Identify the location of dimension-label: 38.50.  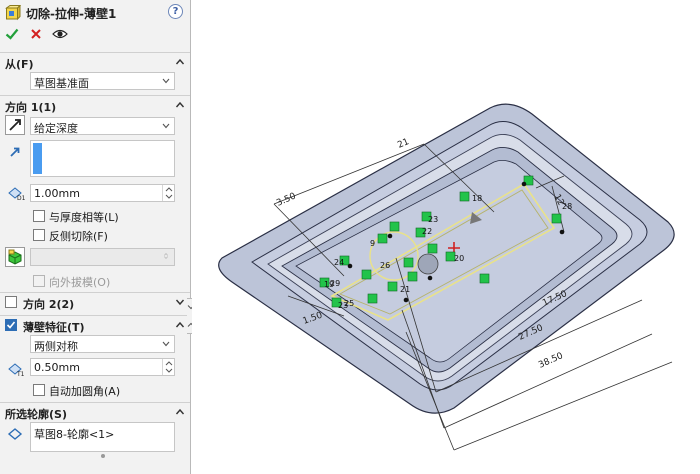
(551, 361).